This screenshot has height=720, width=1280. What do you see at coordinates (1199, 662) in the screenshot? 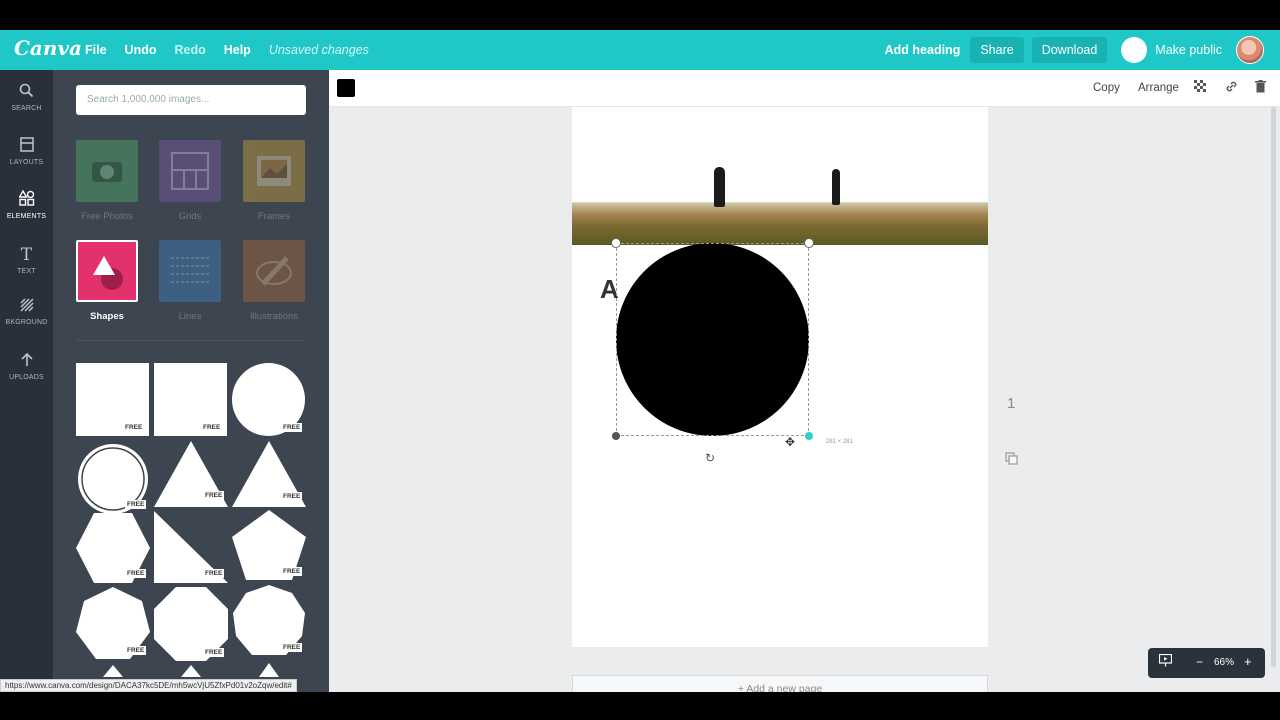
I see `zoom-out-button: −` at bounding box center [1199, 662].